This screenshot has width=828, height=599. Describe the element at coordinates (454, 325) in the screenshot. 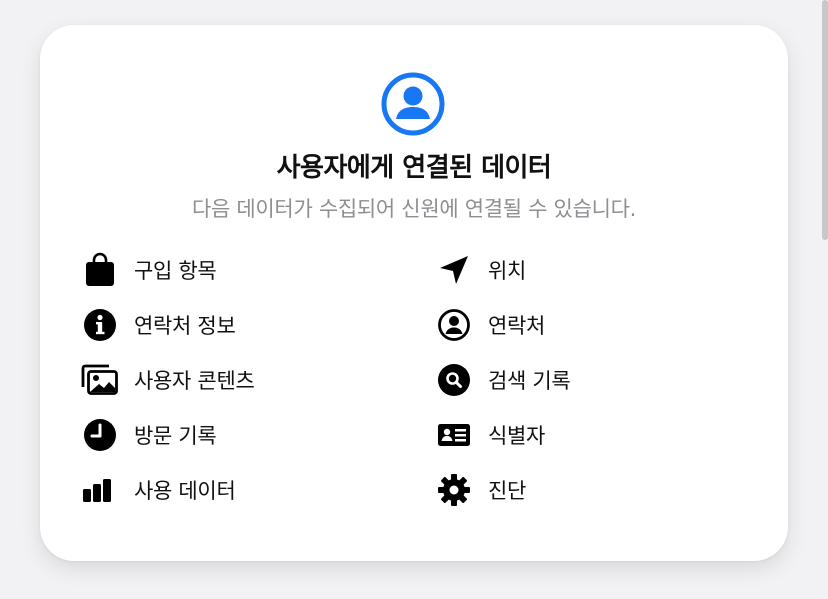

I see `person-circle-outline-icon` at that location.